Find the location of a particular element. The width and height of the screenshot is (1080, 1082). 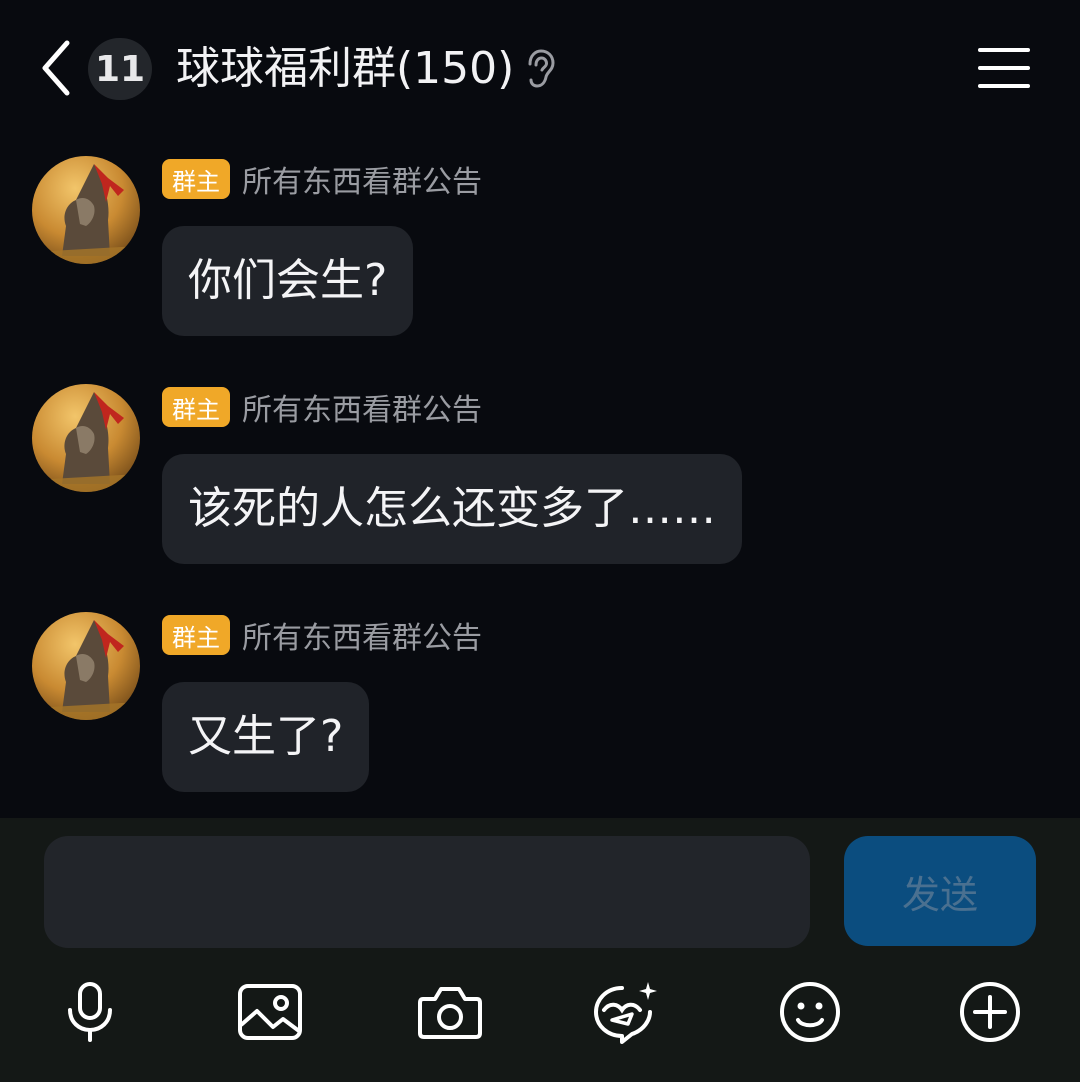

chat-header: 11 球球福利群(150) is located at coordinates (540, 68).